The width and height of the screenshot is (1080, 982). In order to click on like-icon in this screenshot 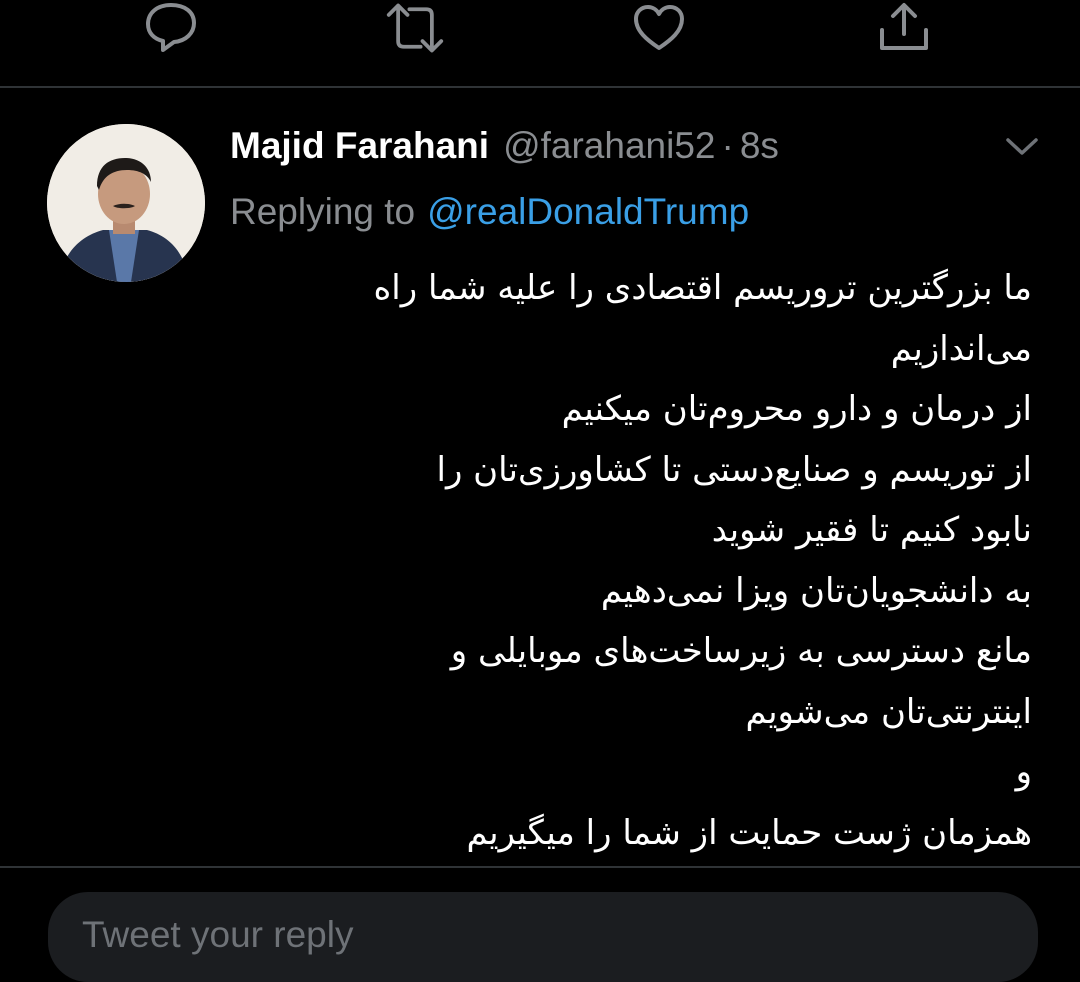, I will do `click(659, 28)`.